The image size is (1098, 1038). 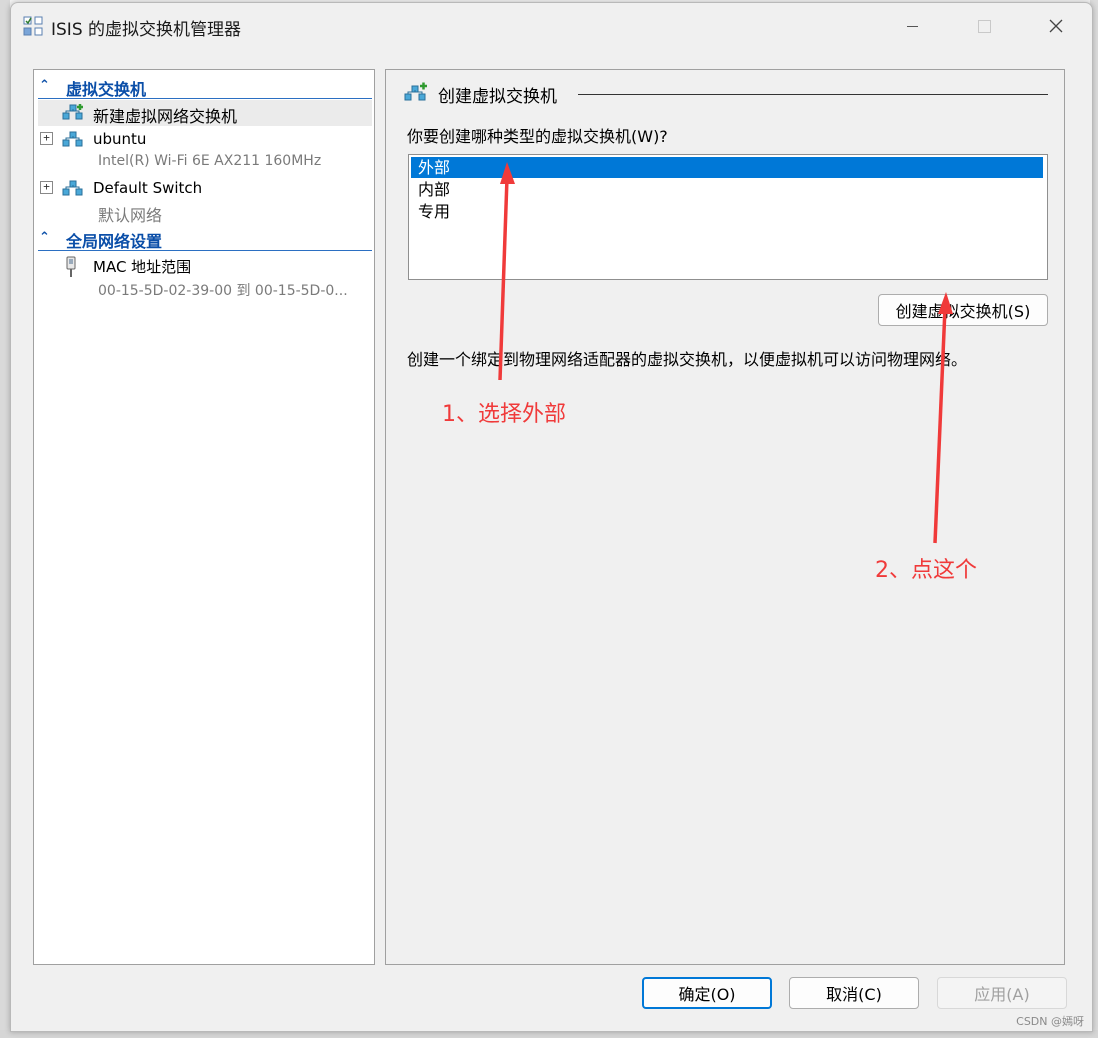 I want to click on watermark: CSDN @嫣呀, so click(x=1050, y=1021).